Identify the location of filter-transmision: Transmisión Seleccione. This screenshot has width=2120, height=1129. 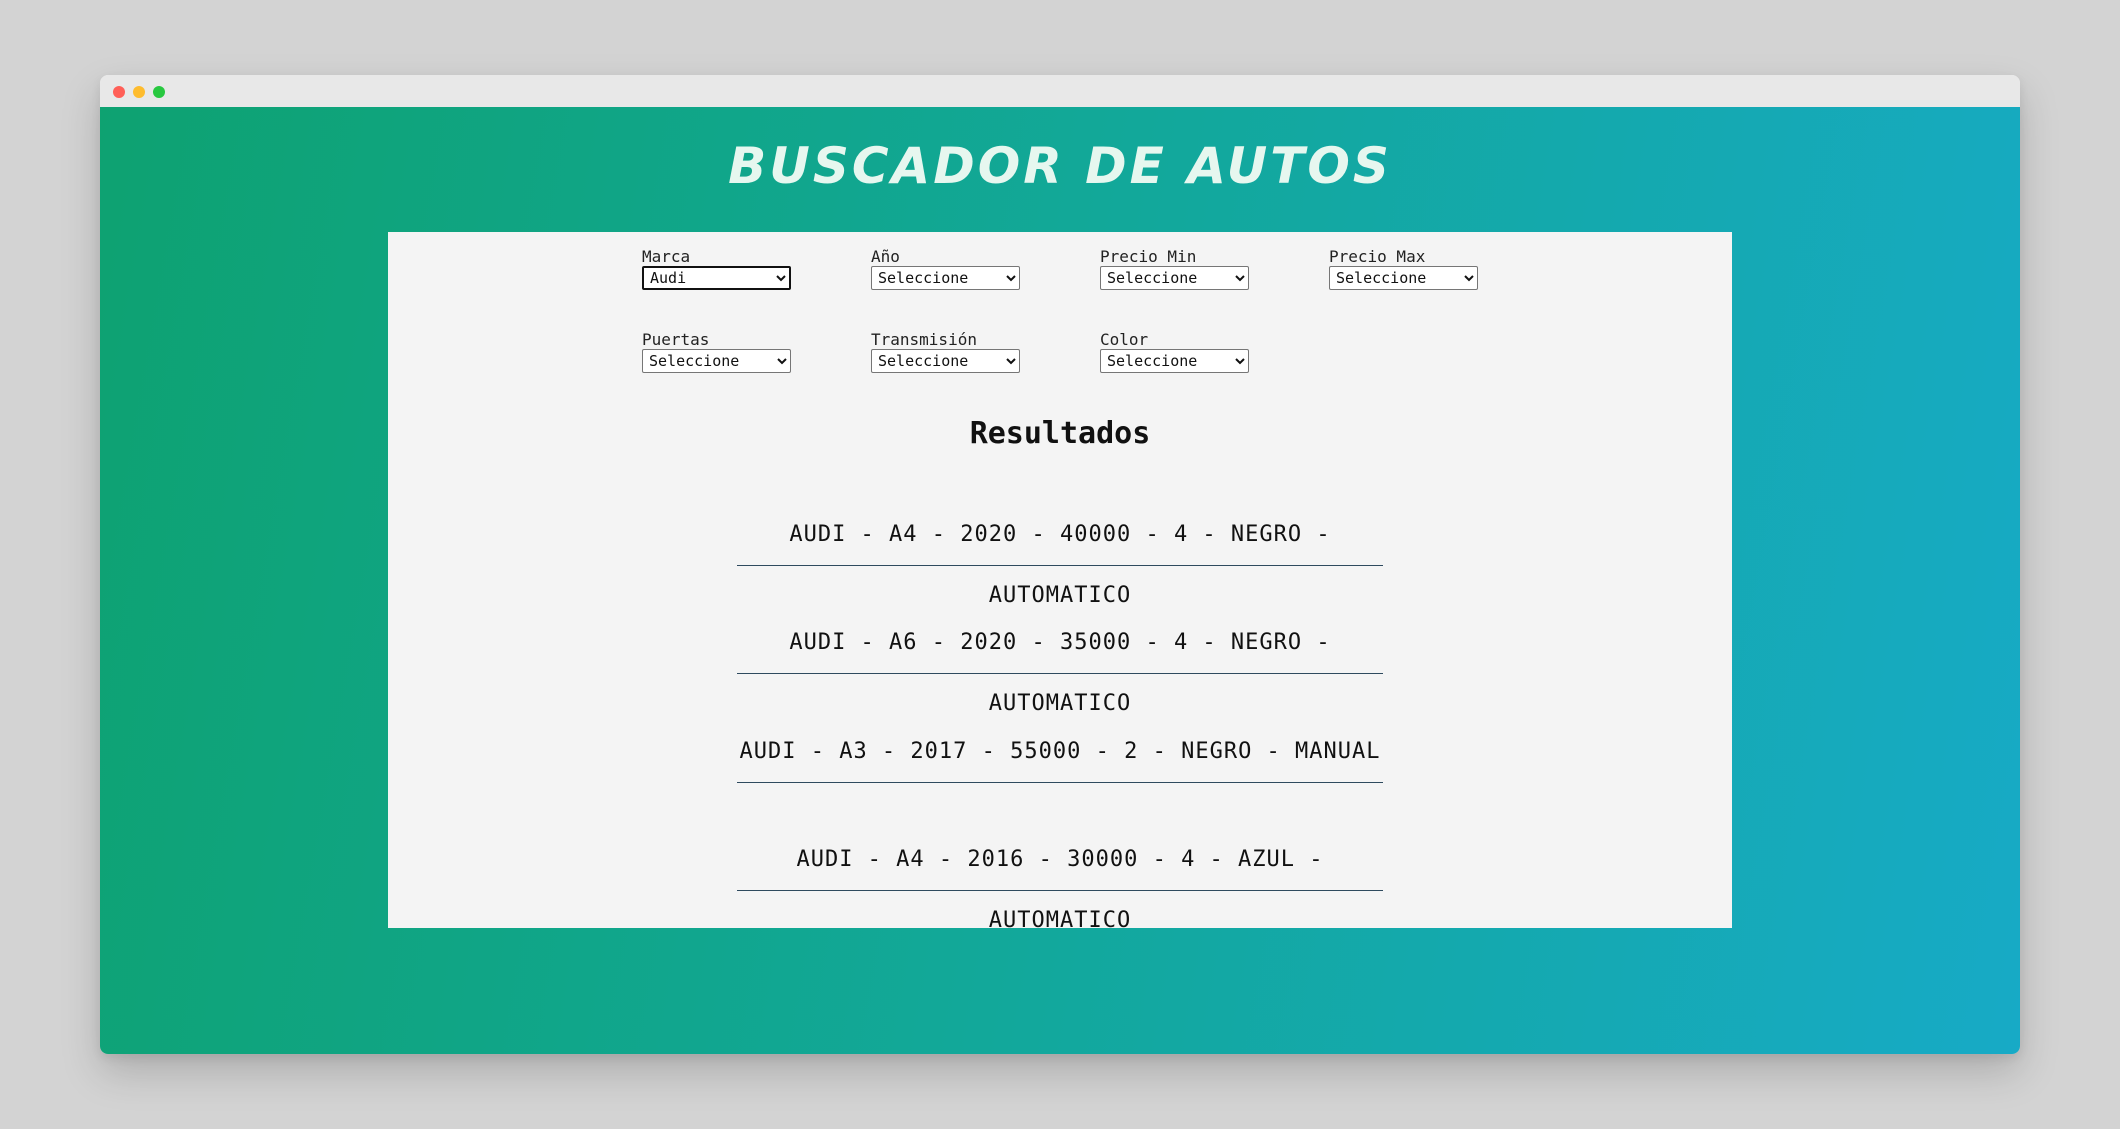
(946, 352).